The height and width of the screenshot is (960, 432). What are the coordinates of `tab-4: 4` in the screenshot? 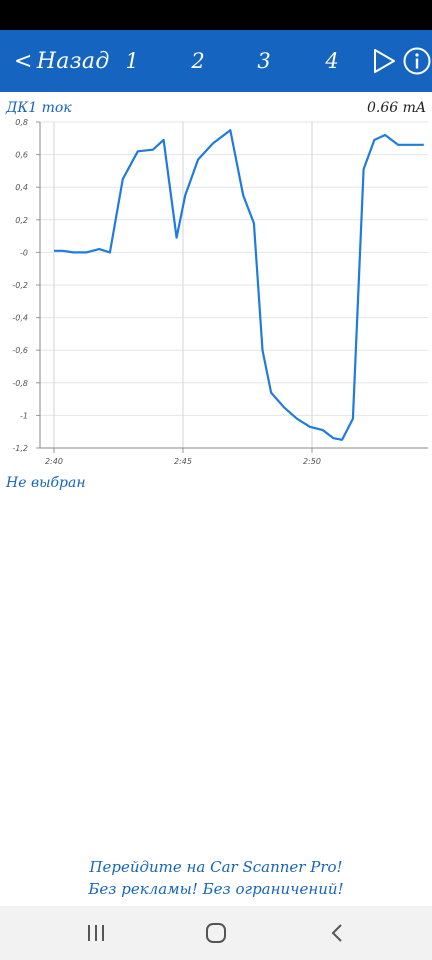 It's located at (332, 61).